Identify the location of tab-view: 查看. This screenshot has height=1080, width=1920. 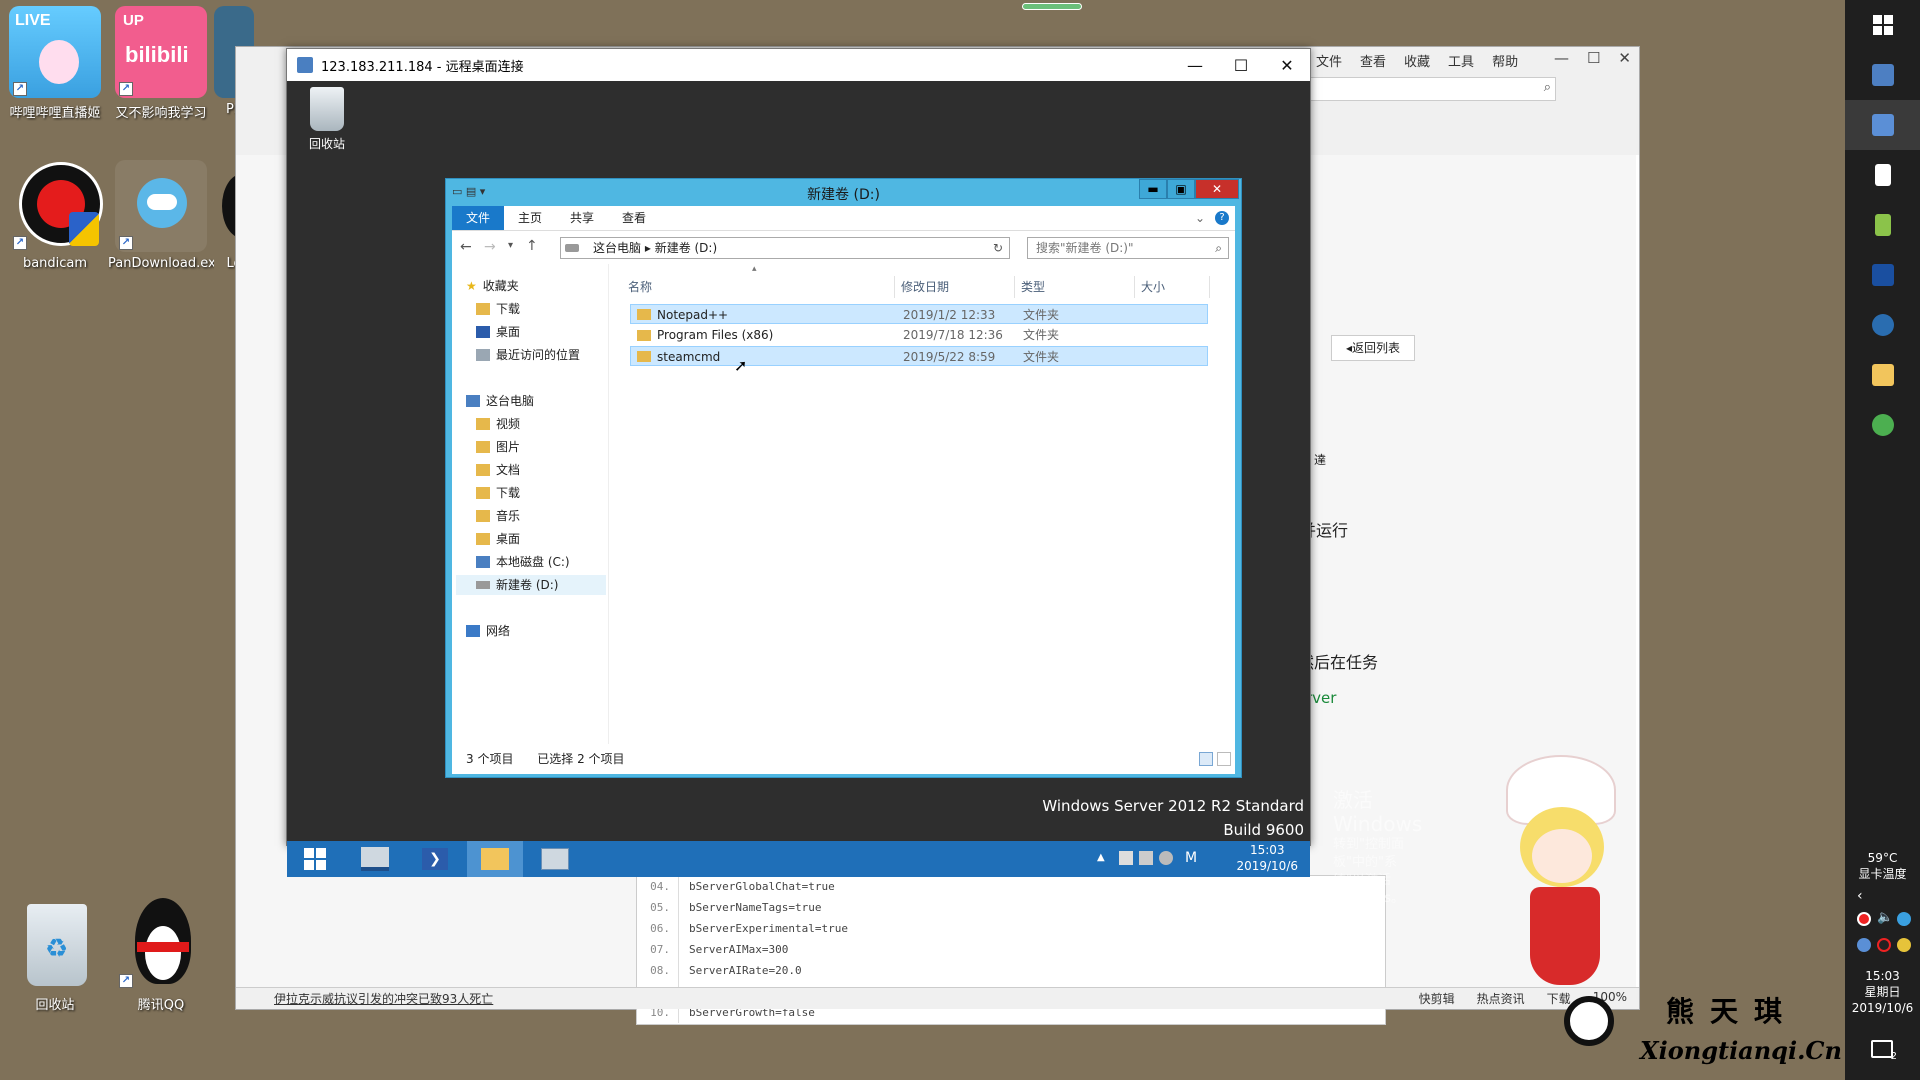
(634, 218).